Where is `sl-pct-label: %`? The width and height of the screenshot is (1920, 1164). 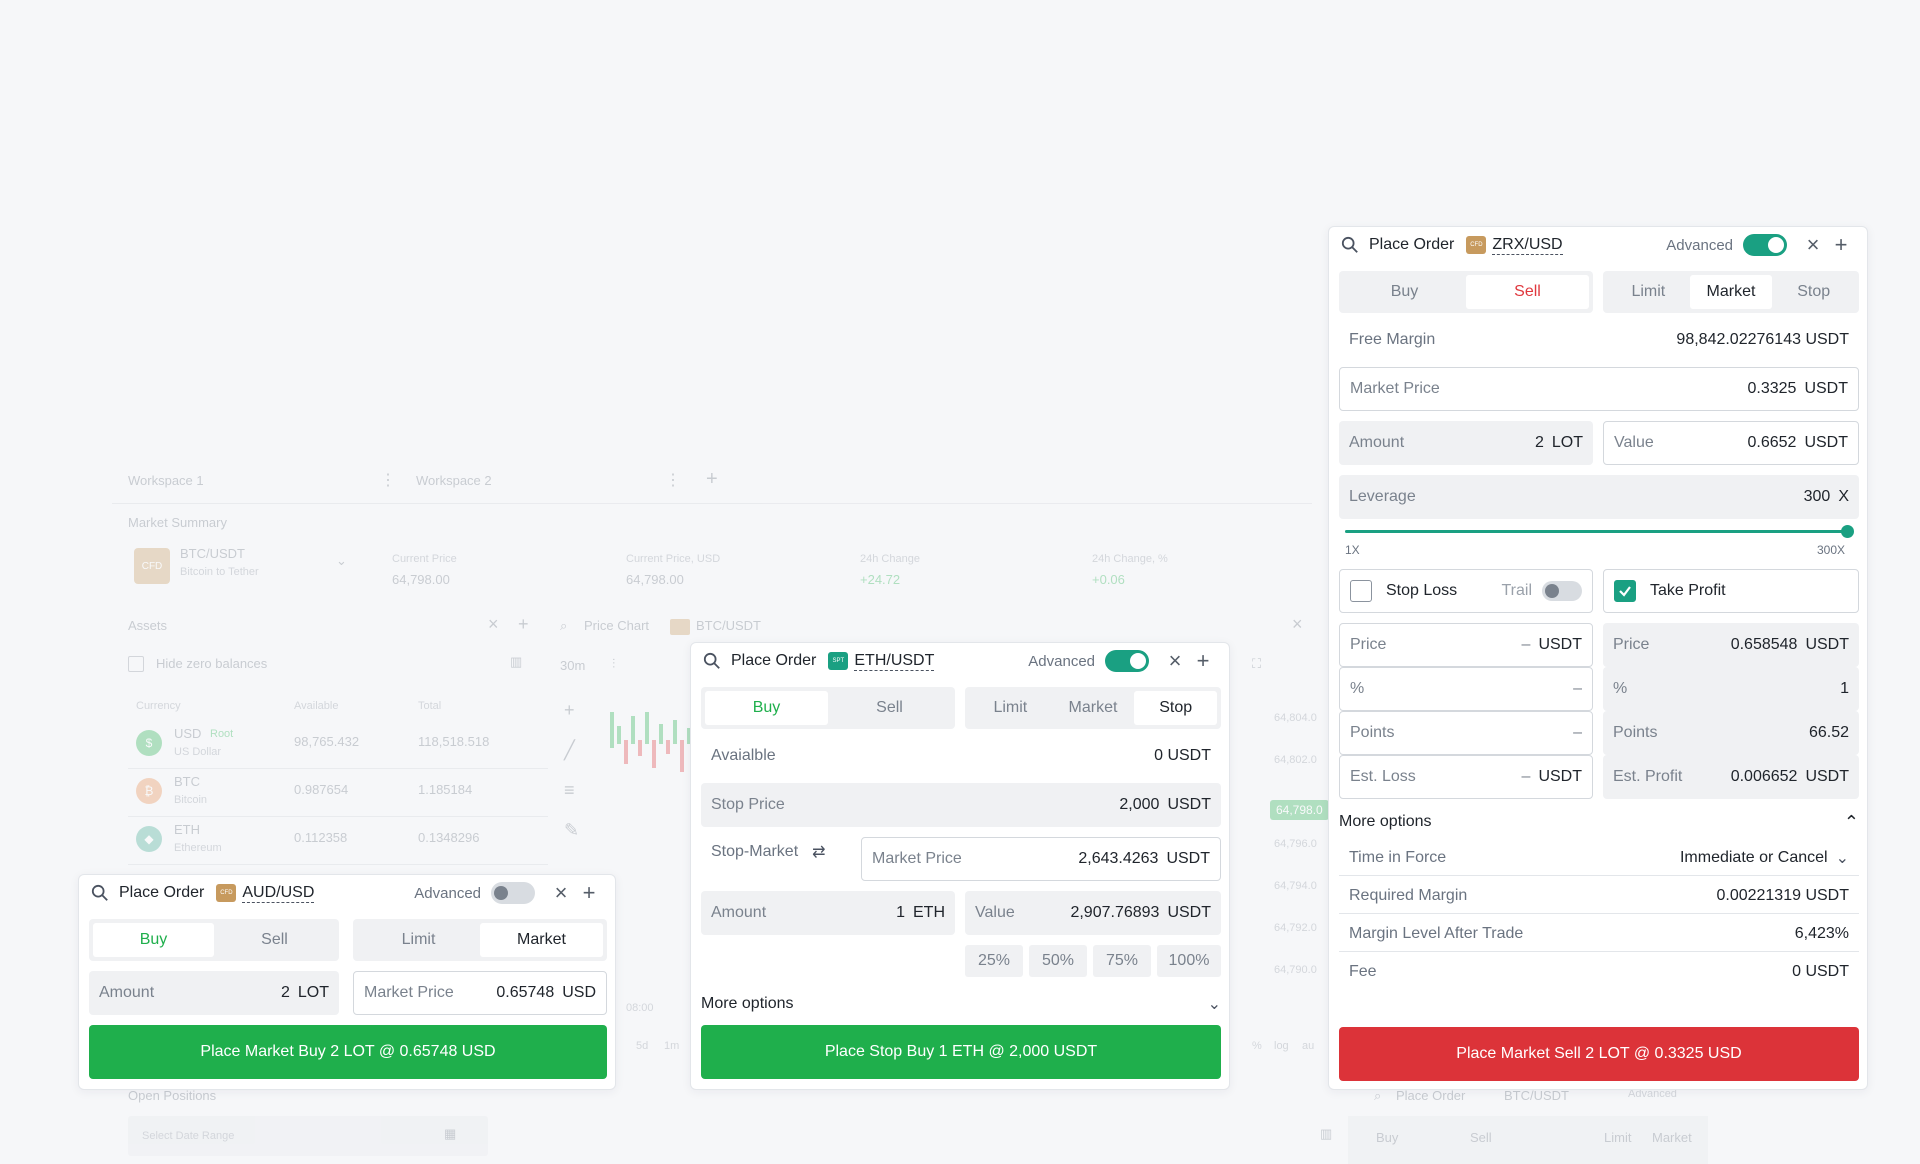
sl-pct-label: % is located at coordinates (1357, 688).